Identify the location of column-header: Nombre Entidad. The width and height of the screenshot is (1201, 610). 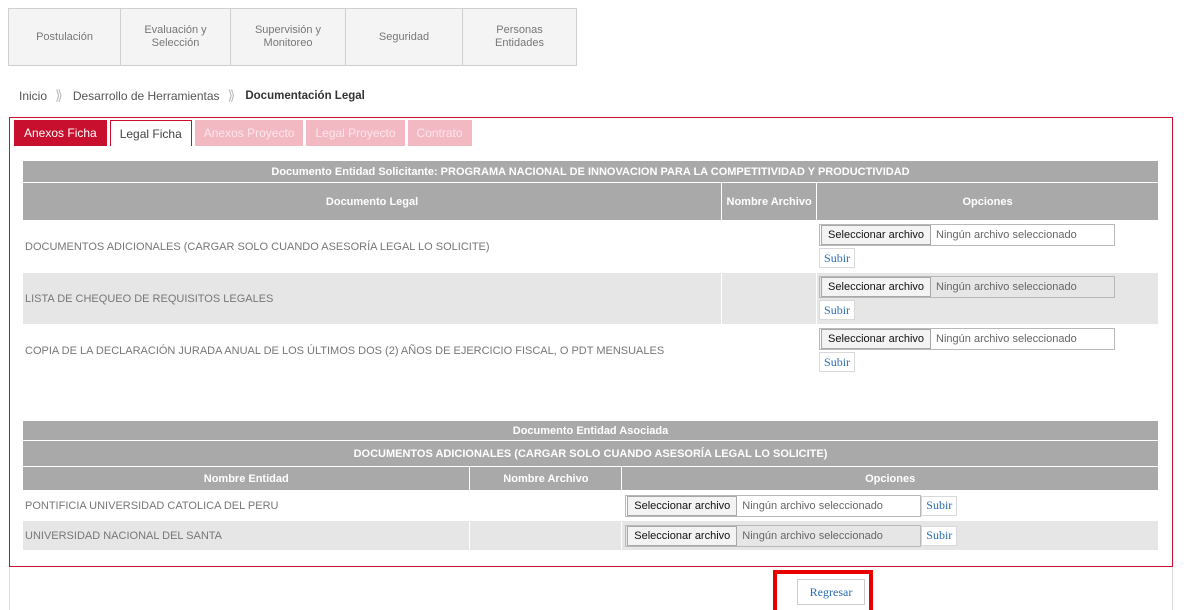
(246, 478).